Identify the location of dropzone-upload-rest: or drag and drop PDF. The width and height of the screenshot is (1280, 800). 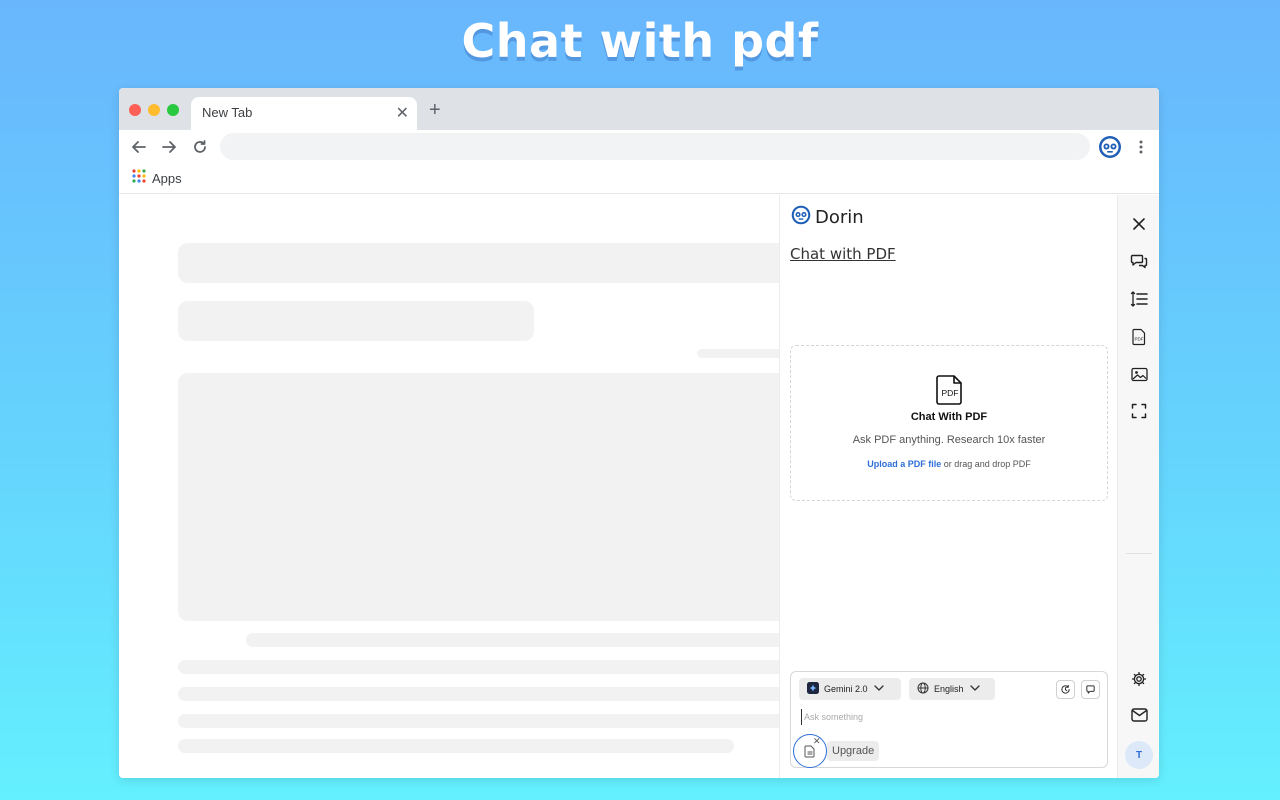
(986, 464).